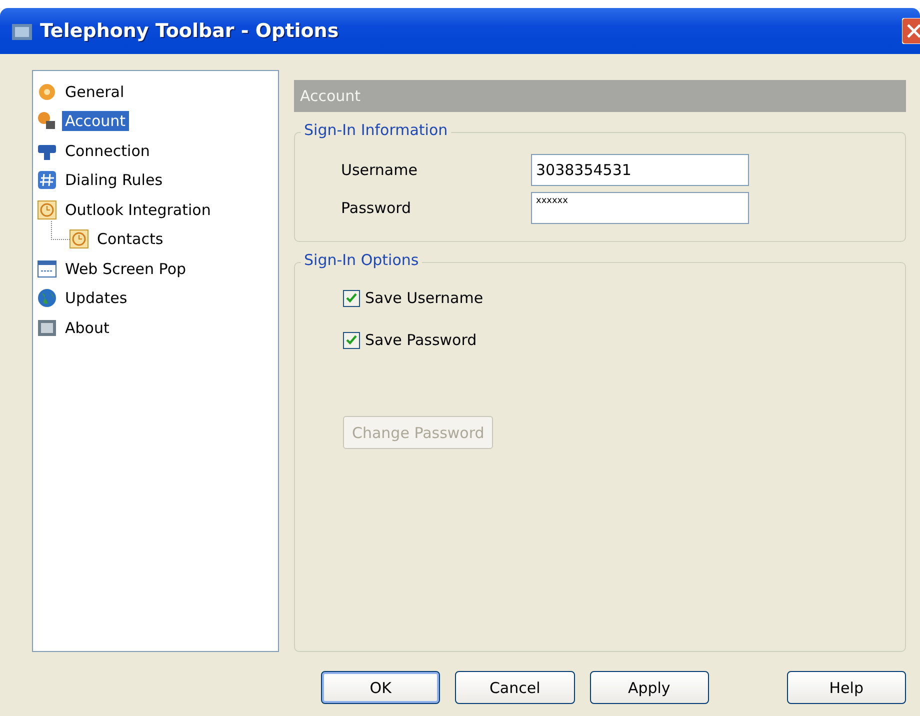  I want to click on sidebar-item: Contacts, so click(130, 239).